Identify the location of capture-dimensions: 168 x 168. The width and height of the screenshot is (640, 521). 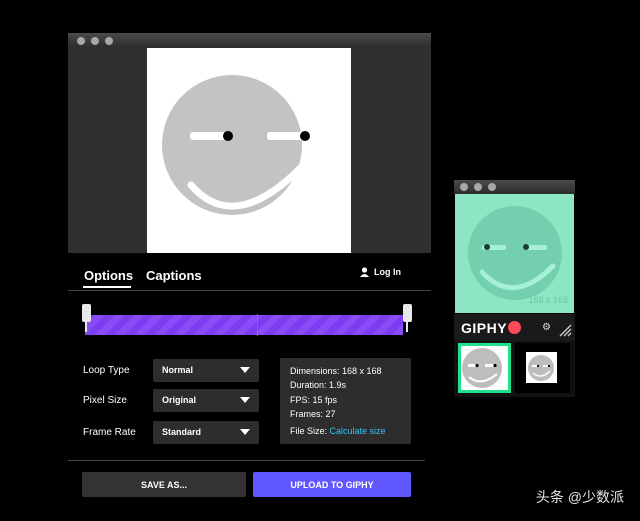
(548, 300).